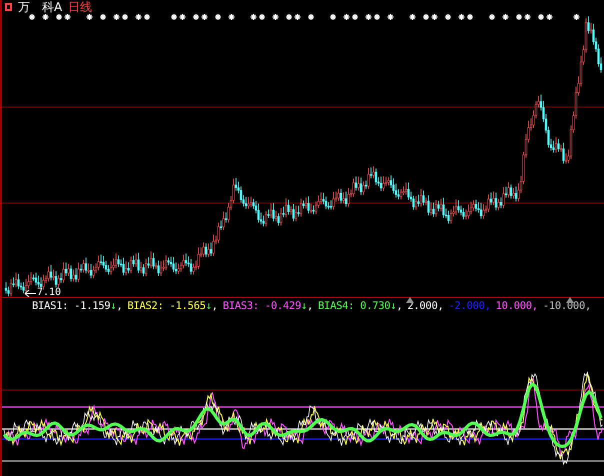 The height and width of the screenshot is (476, 604). What do you see at coordinates (49, 293) in the screenshot?
I see `low-price-label: 7.10` at bounding box center [49, 293].